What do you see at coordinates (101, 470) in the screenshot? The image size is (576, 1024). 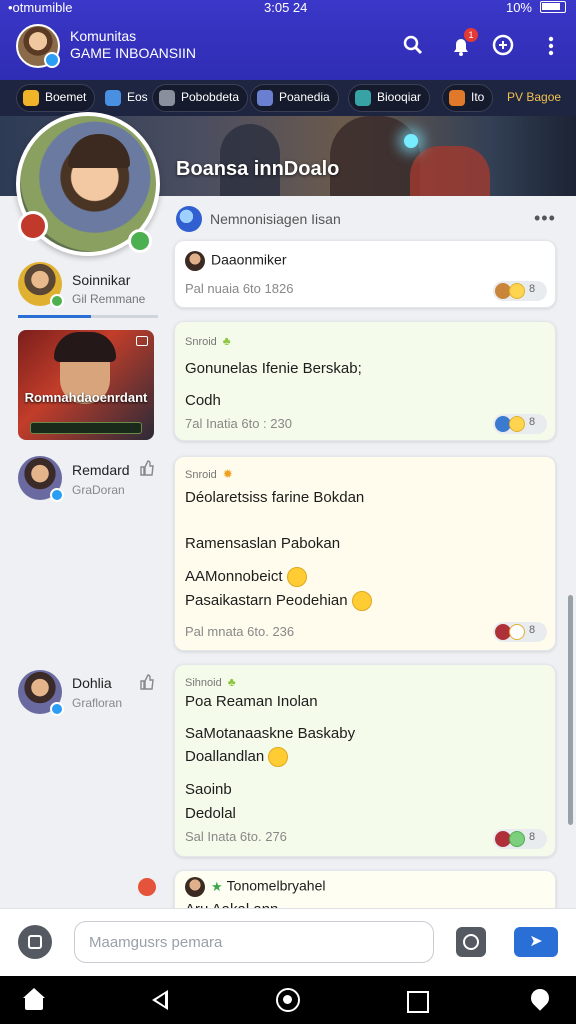 I see `member-name: Remdard` at bounding box center [101, 470].